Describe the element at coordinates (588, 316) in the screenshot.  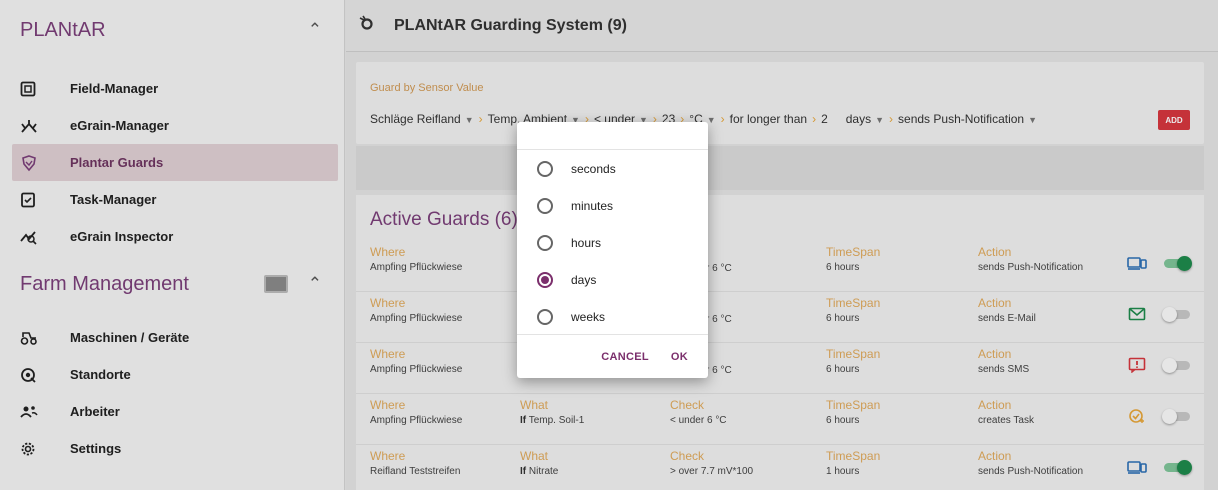
I see `option-label: weeks` at that location.